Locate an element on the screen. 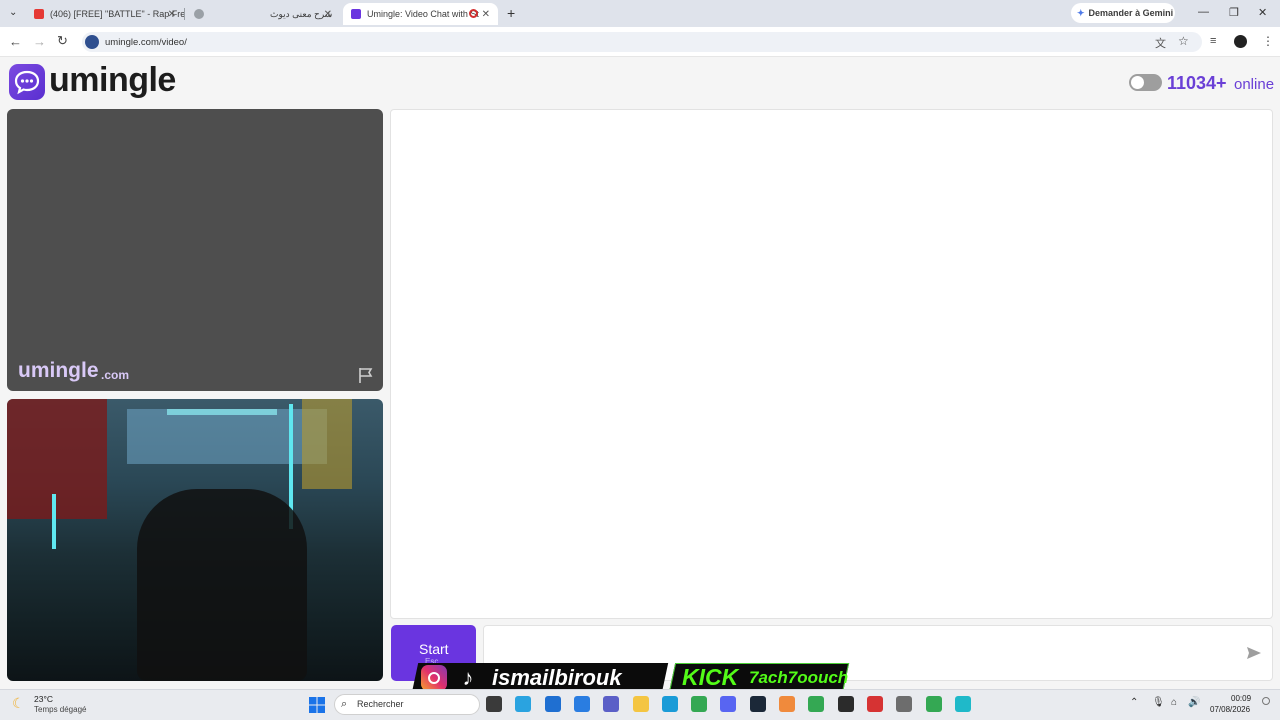  edge-icon is located at coordinates (670, 704).